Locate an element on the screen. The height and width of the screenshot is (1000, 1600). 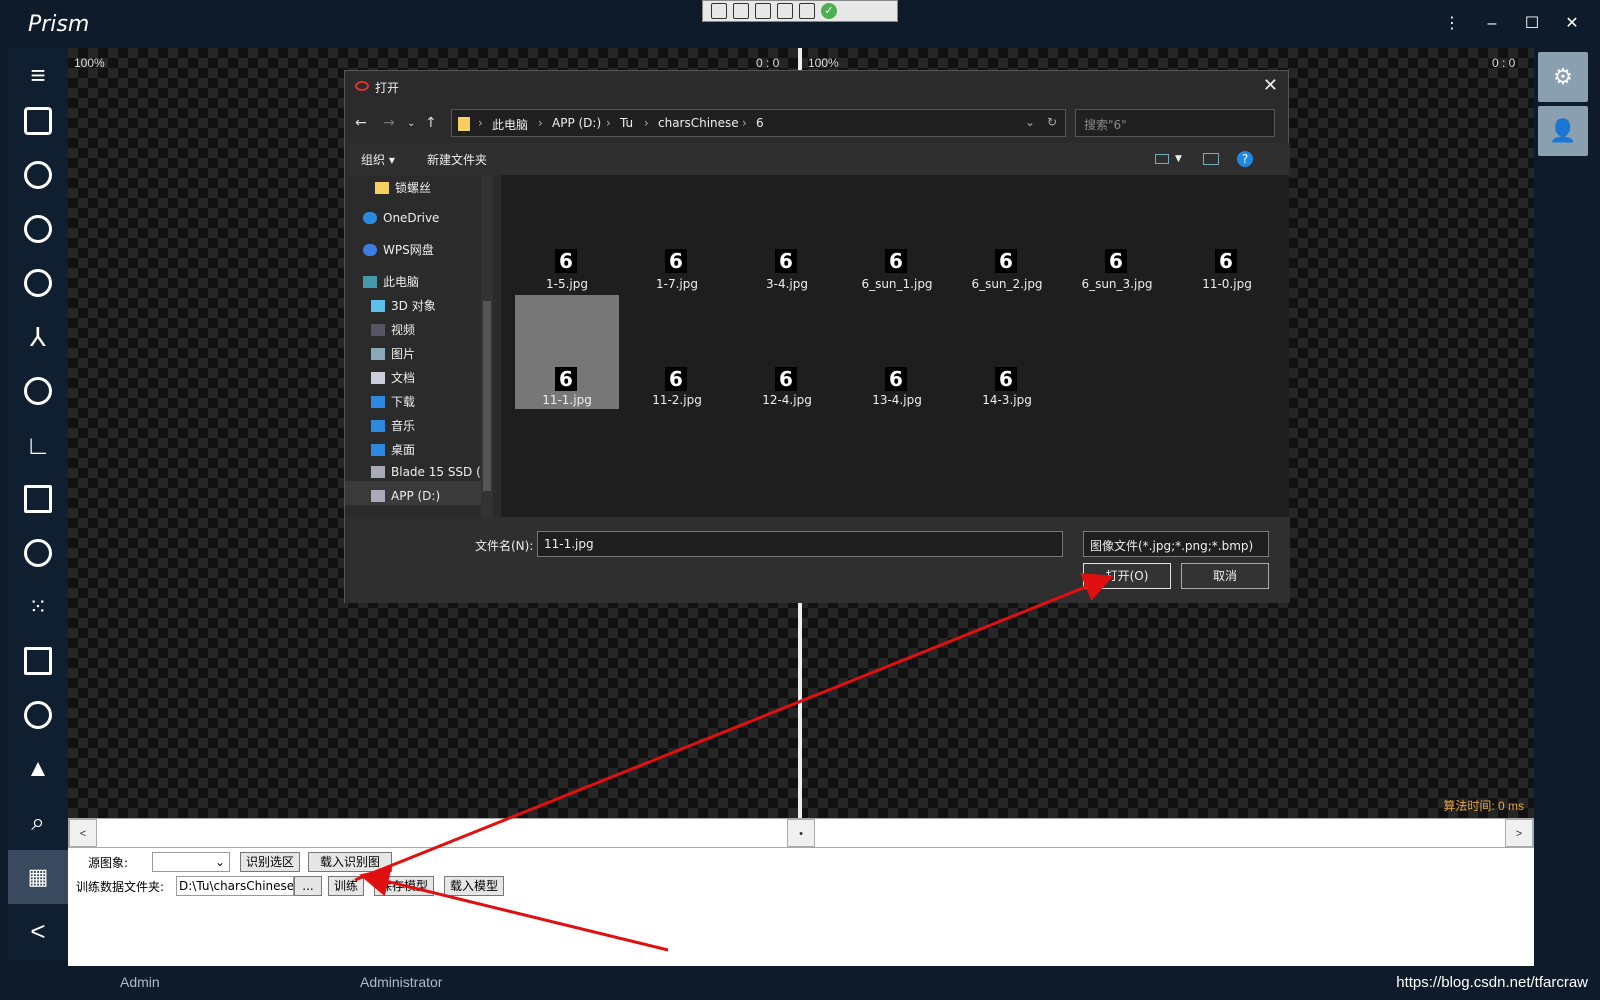
tree-item-12: APP (D:) is located at coordinates (405, 496).